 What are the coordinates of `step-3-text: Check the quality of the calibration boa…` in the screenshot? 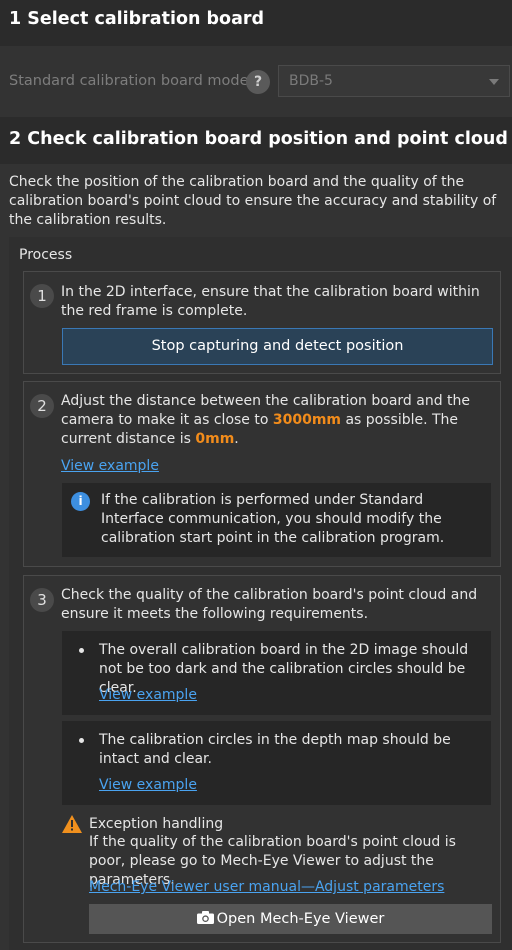 It's located at (269, 604).